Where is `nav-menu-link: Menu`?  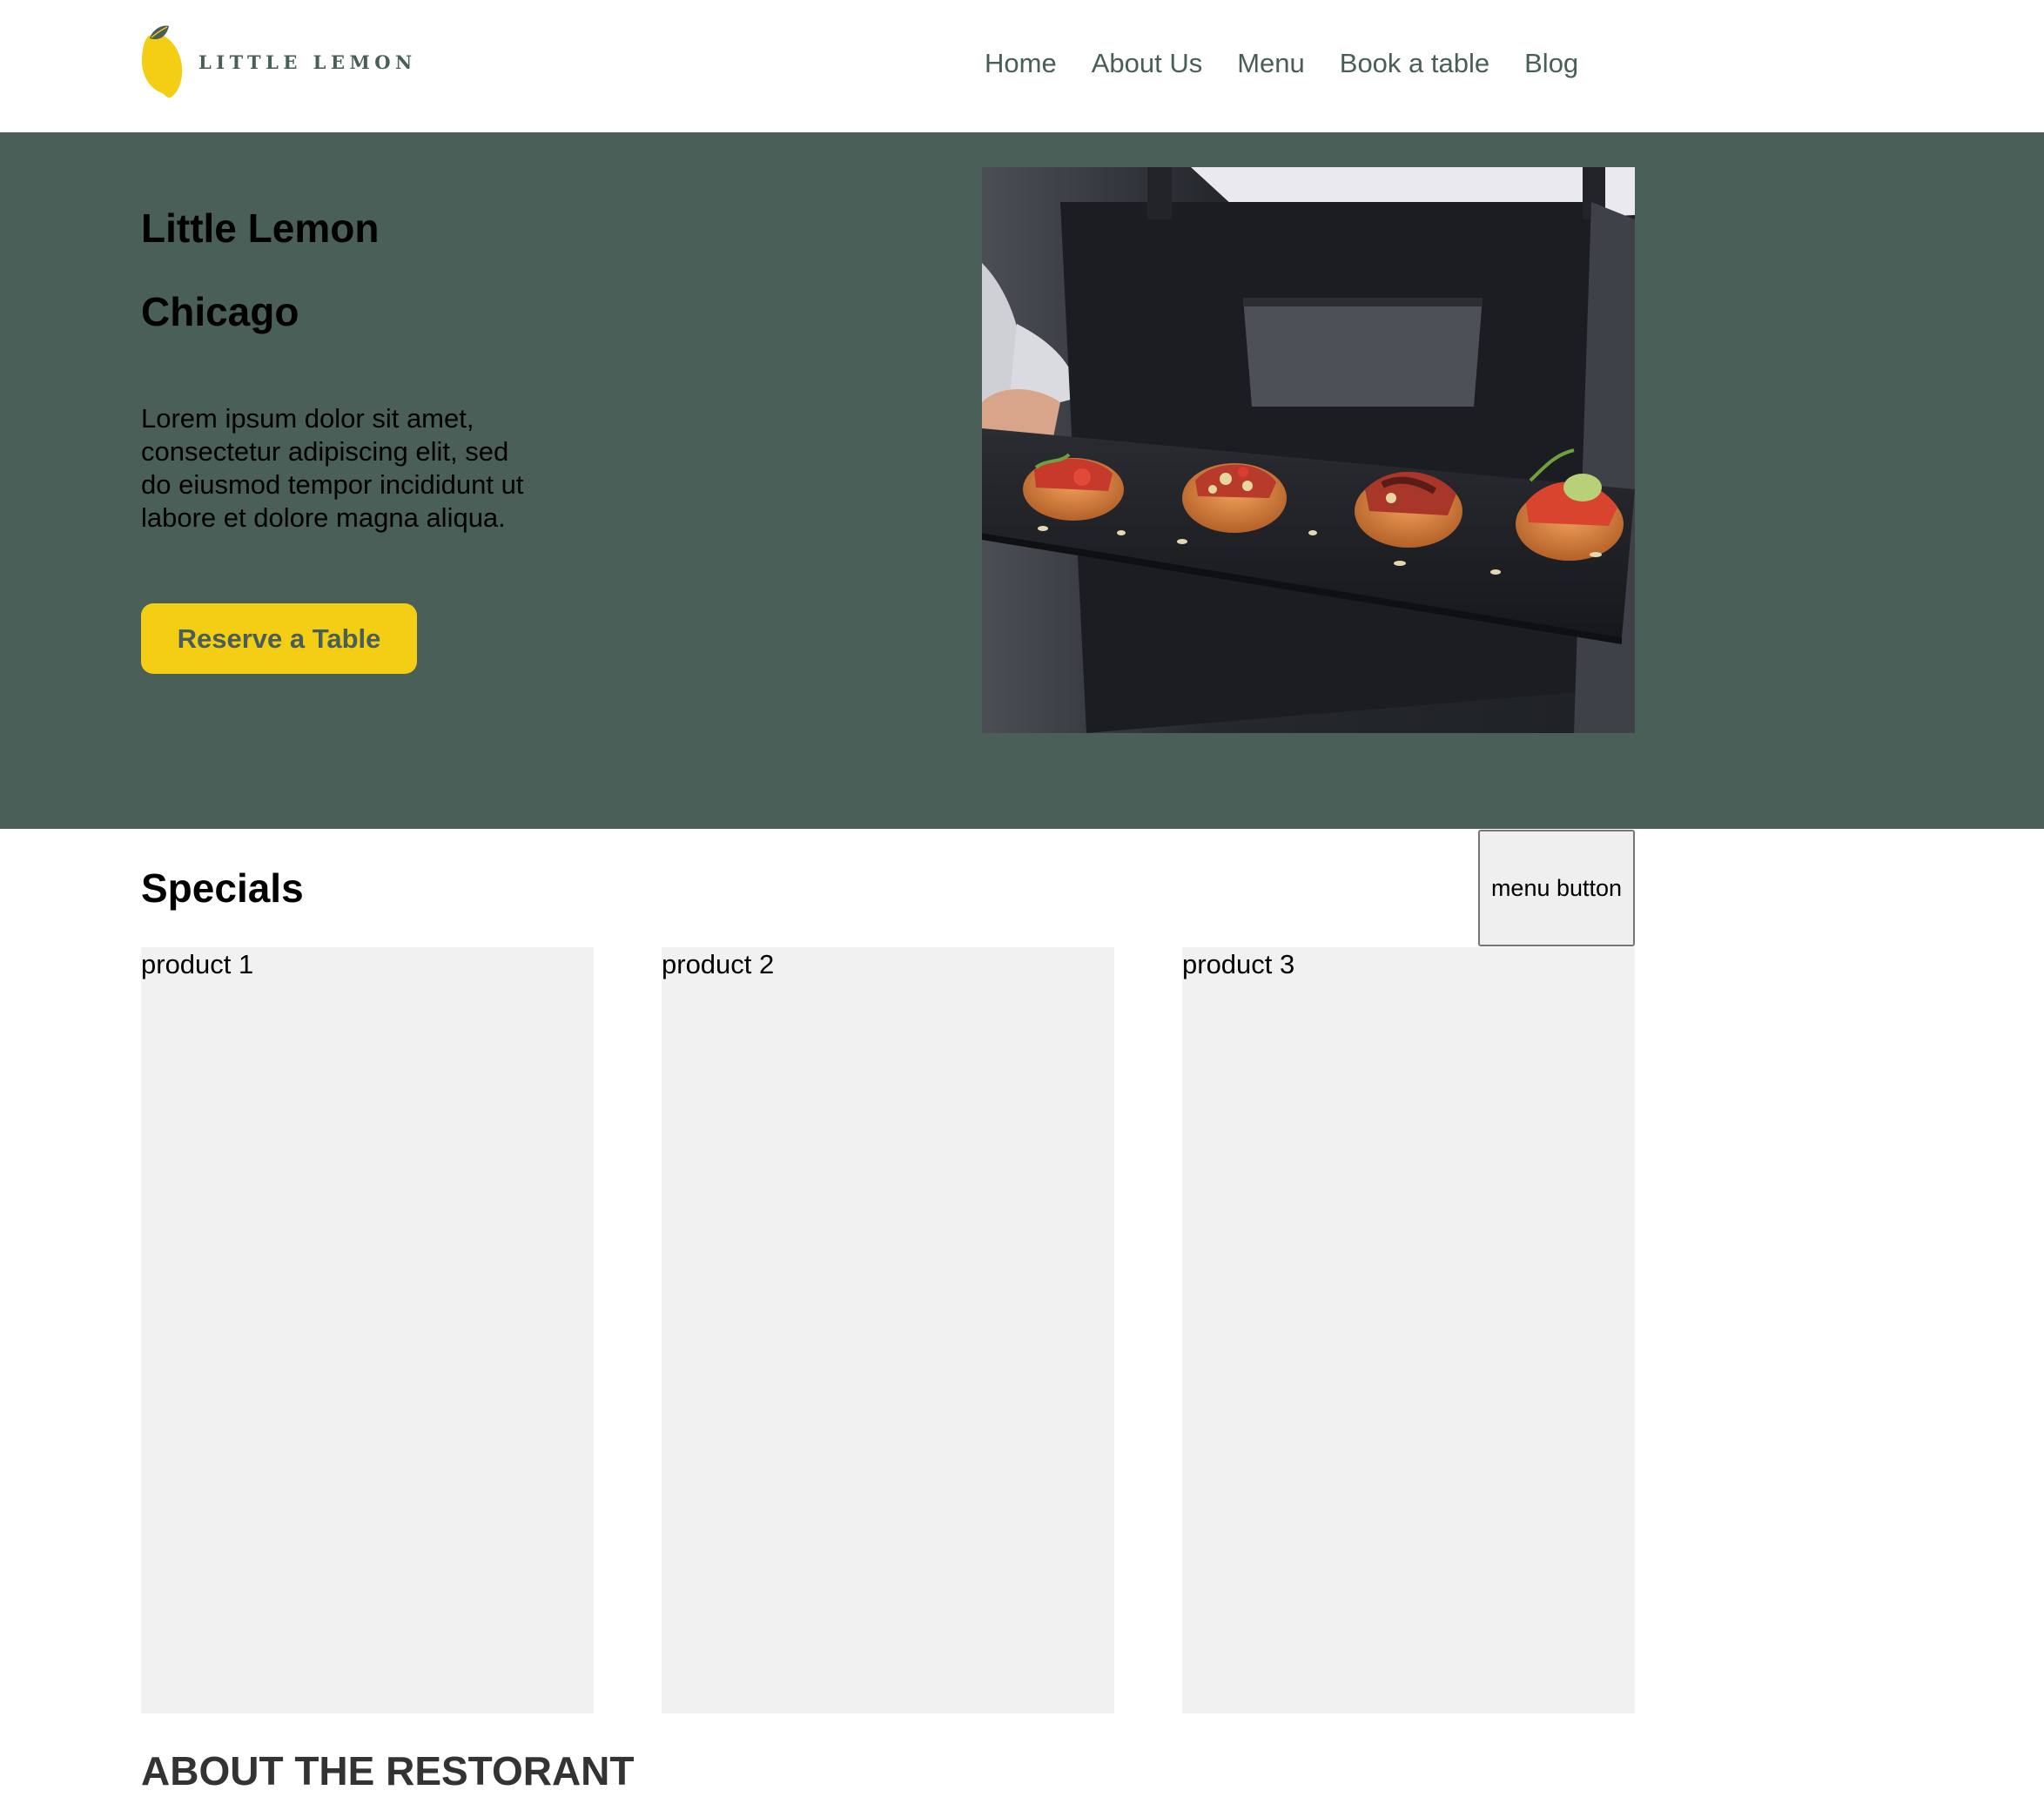
nav-menu-link: Menu is located at coordinates (1271, 63).